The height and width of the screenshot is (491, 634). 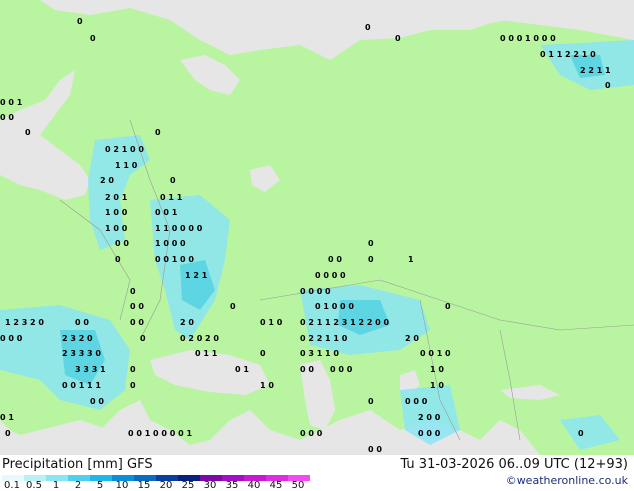 What do you see at coordinates (345, 322) in the screenshot?
I see `grid-value: 0 2 1 1 2 3 1 2 2 0 0` at bounding box center [345, 322].